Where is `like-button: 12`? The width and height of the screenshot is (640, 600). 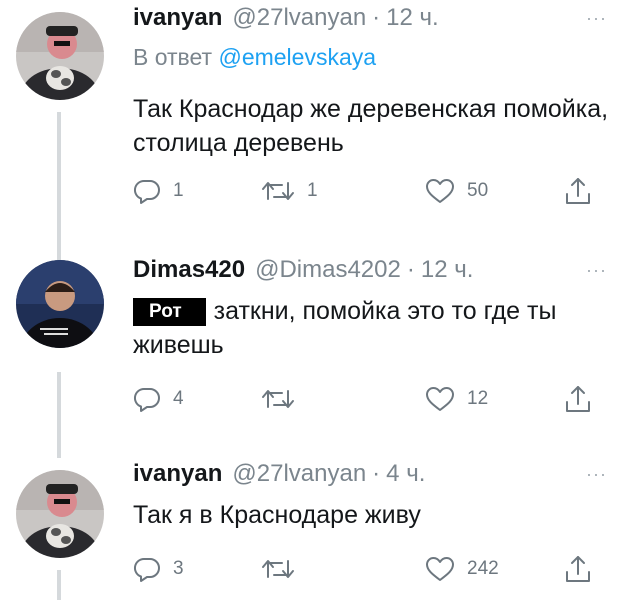
like-button: 12 is located at coordinates (456, 399).